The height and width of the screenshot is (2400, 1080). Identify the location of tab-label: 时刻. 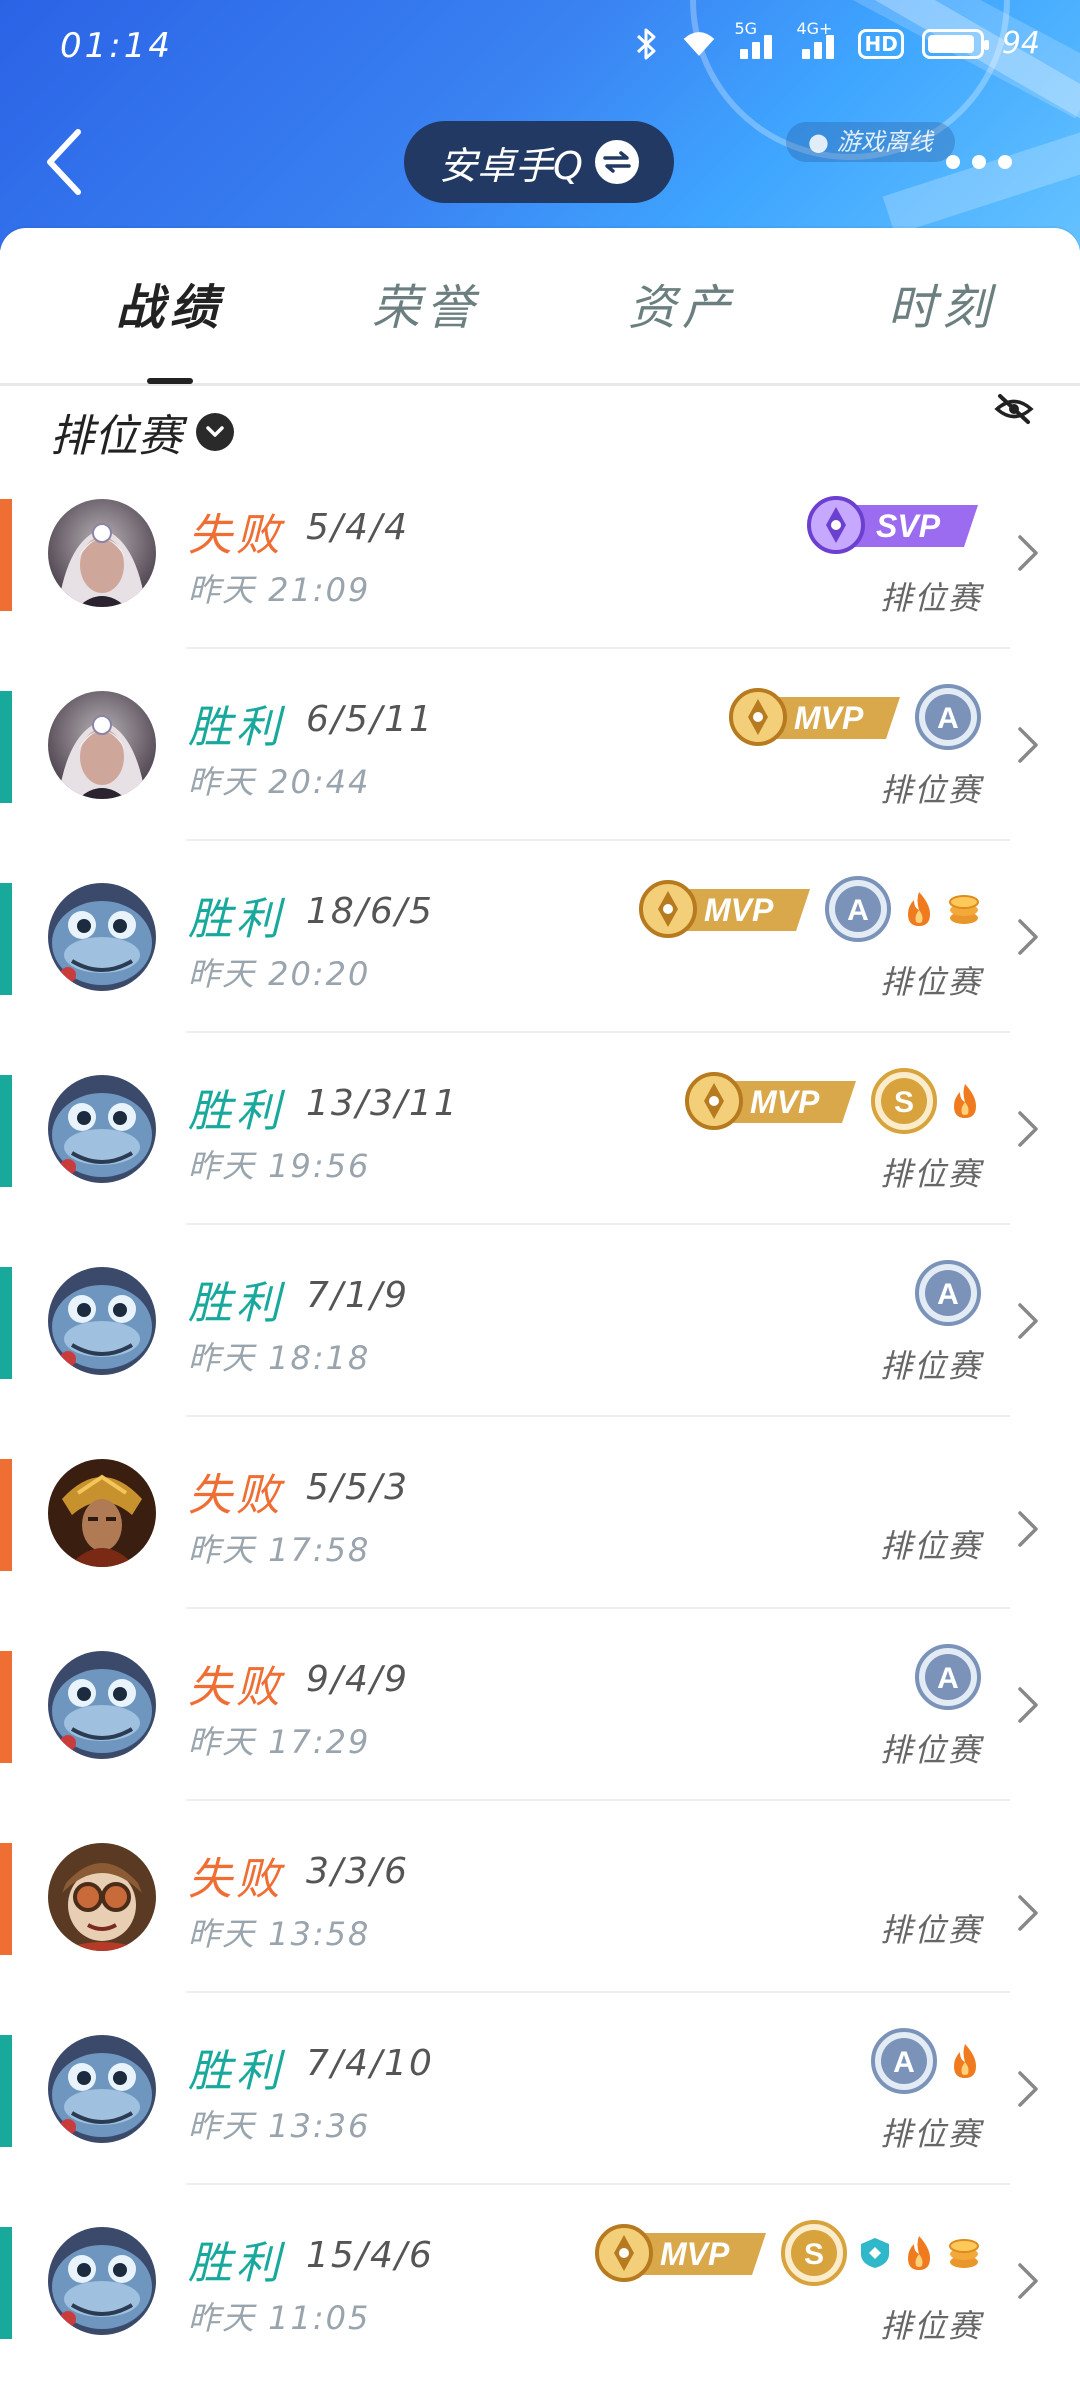
(941, 308).